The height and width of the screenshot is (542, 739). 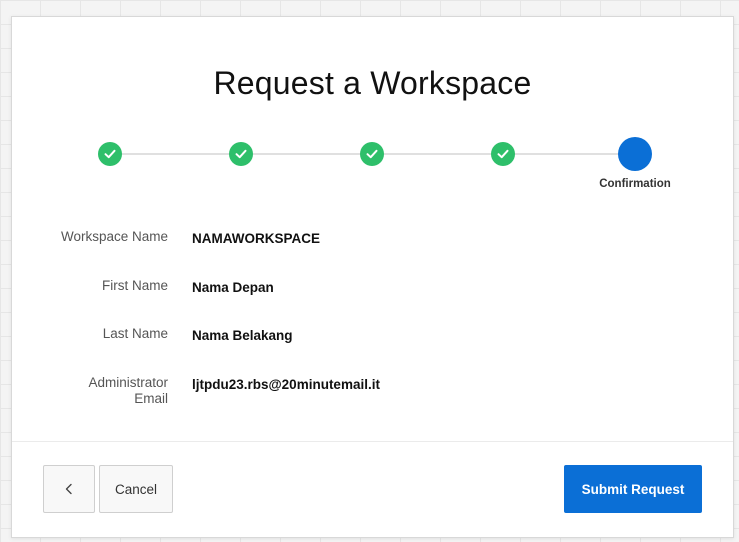 What do you see at coordinates (105, 391) in the screenshot?
I see `field-label: Administrator Email` at bounding box center [105, 391].